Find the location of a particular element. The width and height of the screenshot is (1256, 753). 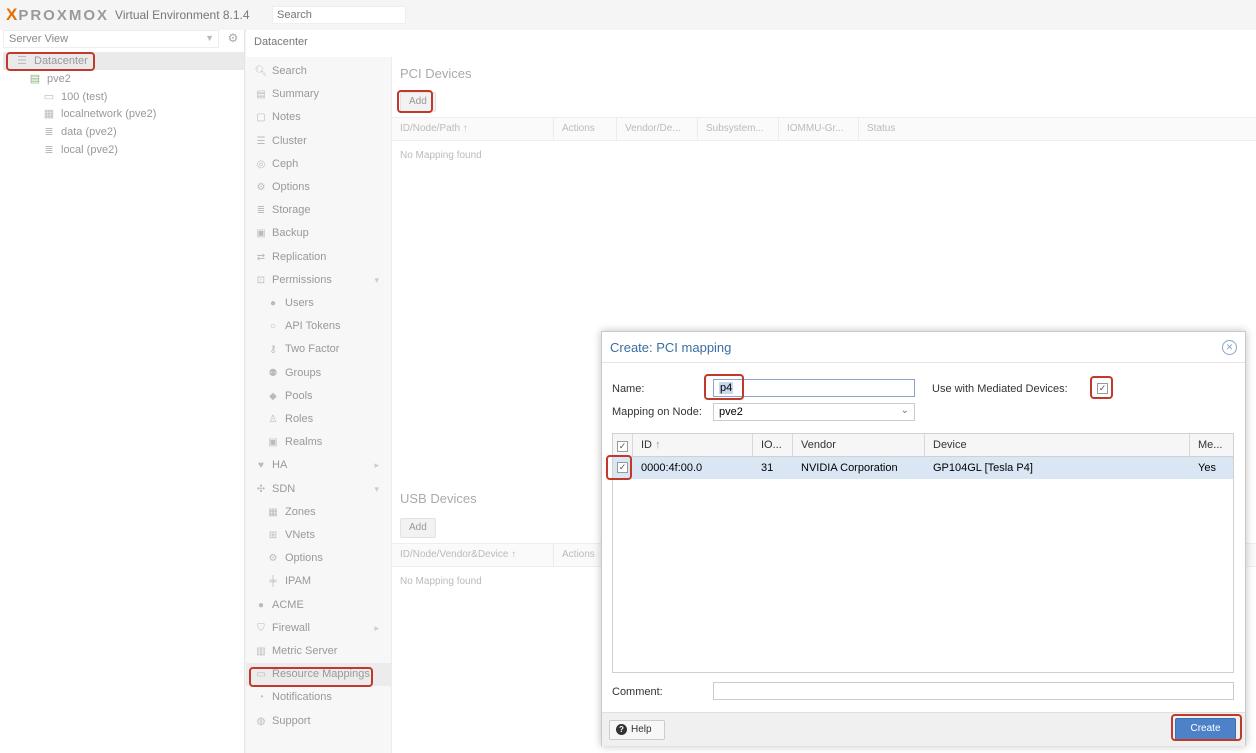

menu-item-support: ◍ Support is located at coordinates (318, 721).